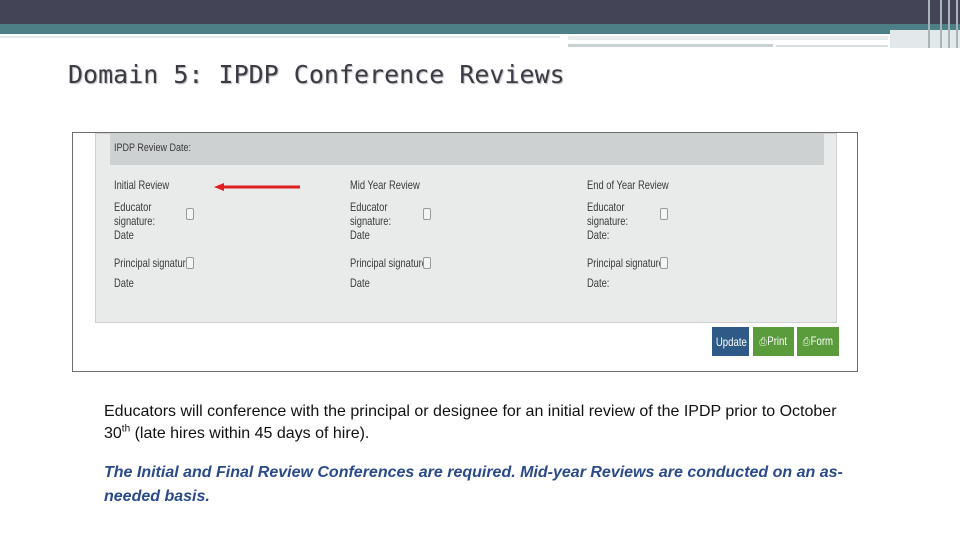 The height and width of the screenshot is (540, 960). What do you see at coordinates (126, 429) in the screenshot?
I see `ordinal-suffix: th` at bounding box center [126, 429].